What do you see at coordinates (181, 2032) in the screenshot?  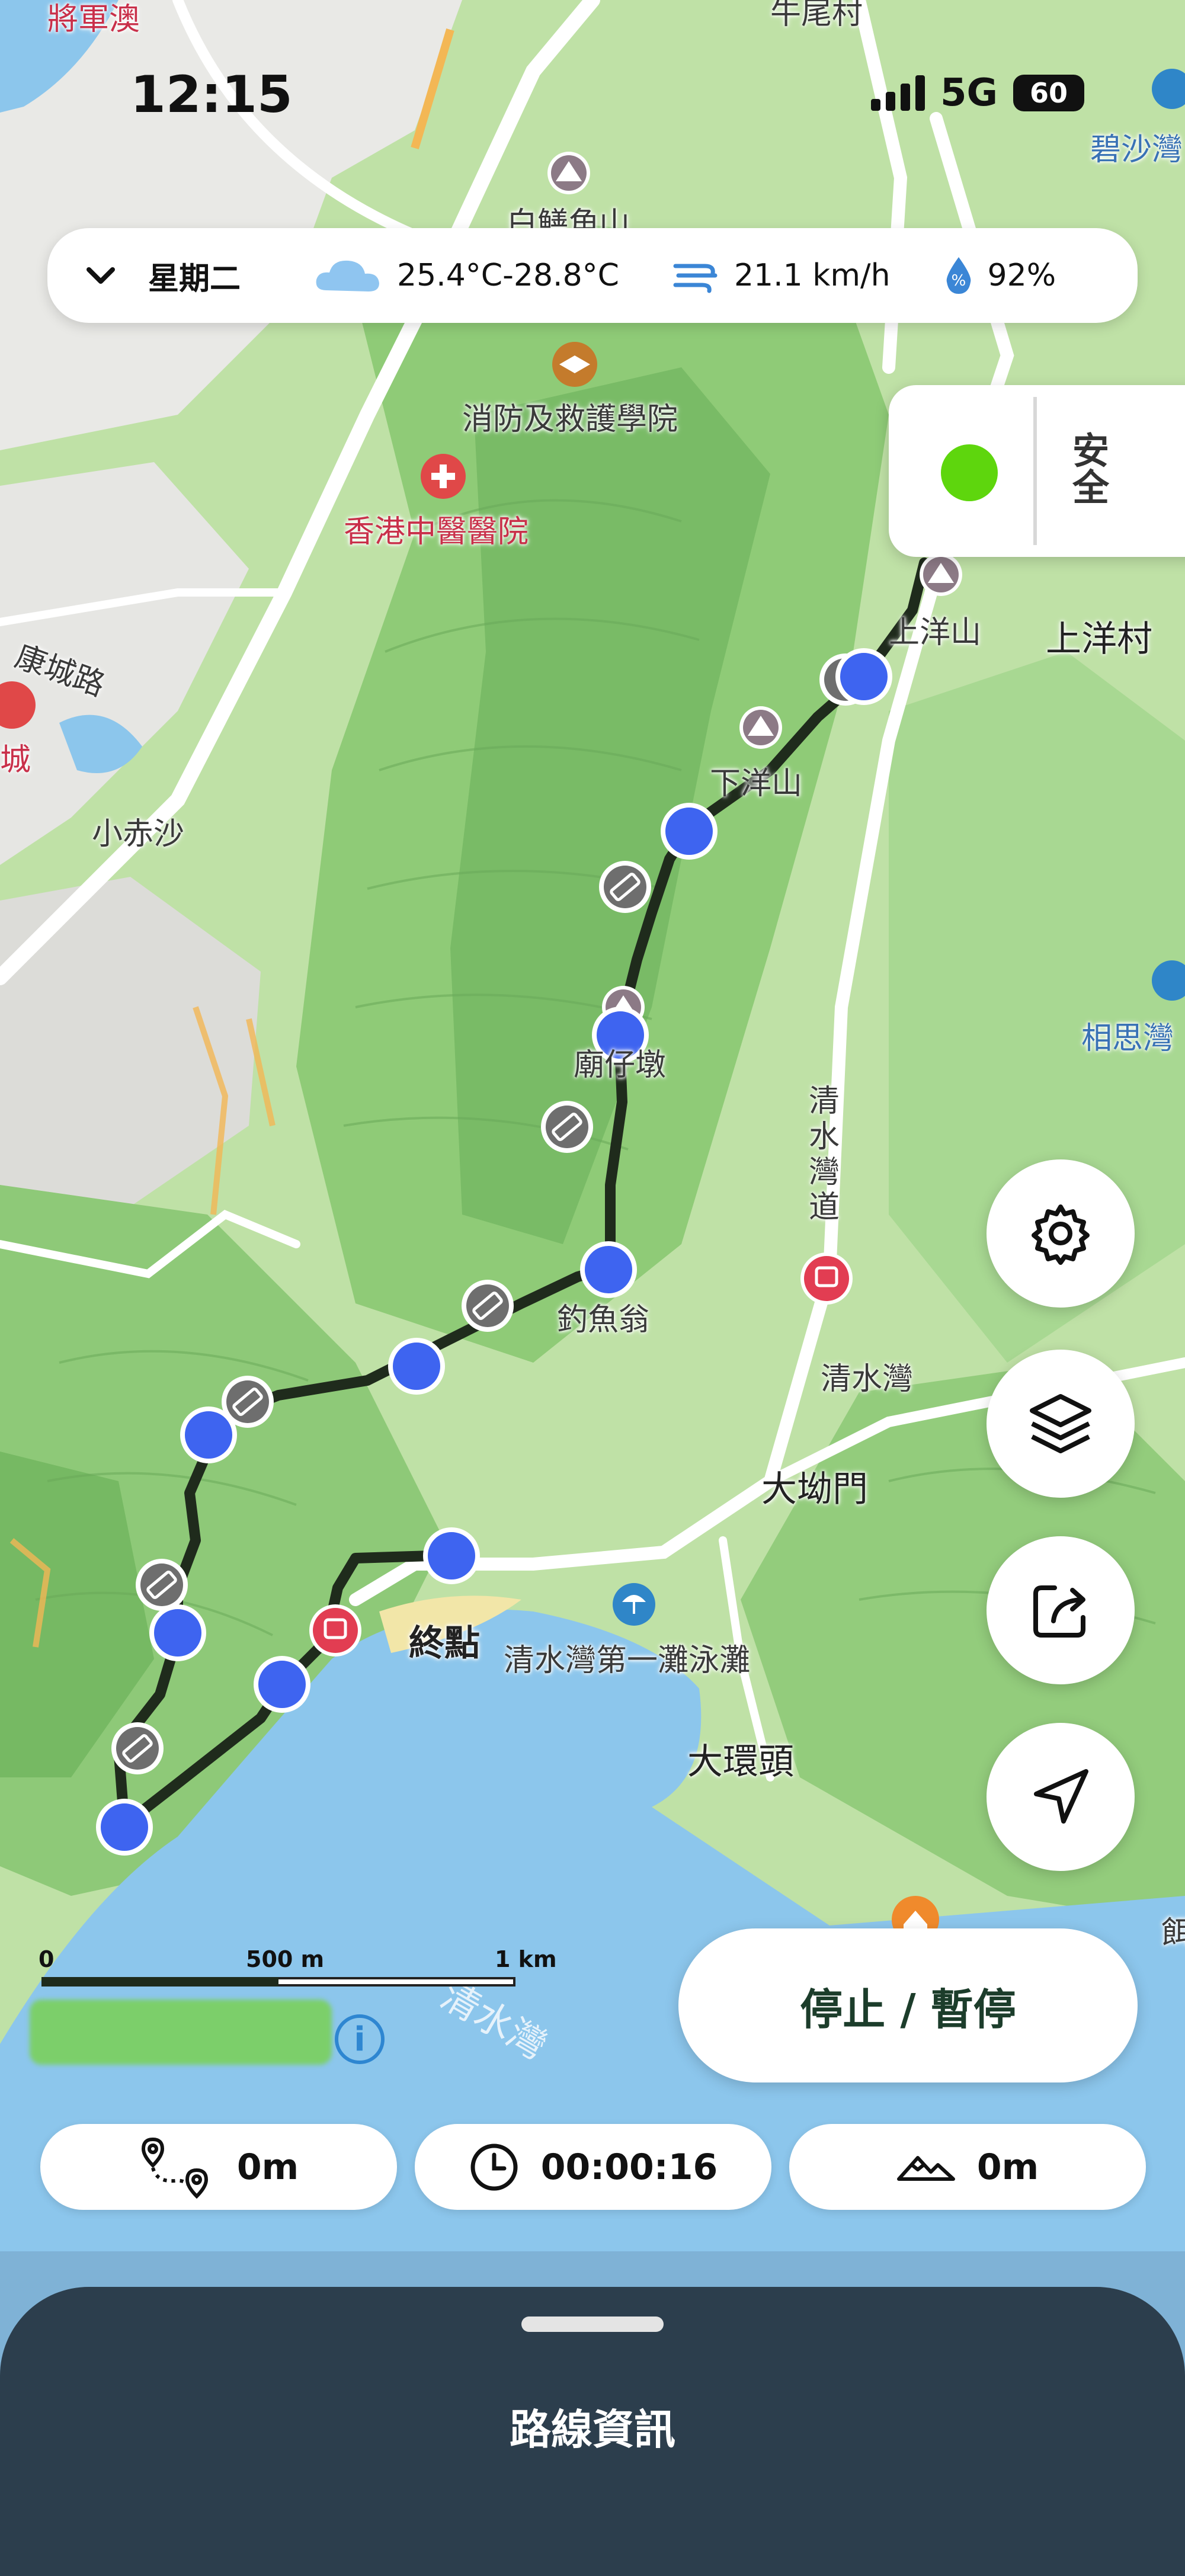 I see `map-attribution` at bounding box center [181, 2032].